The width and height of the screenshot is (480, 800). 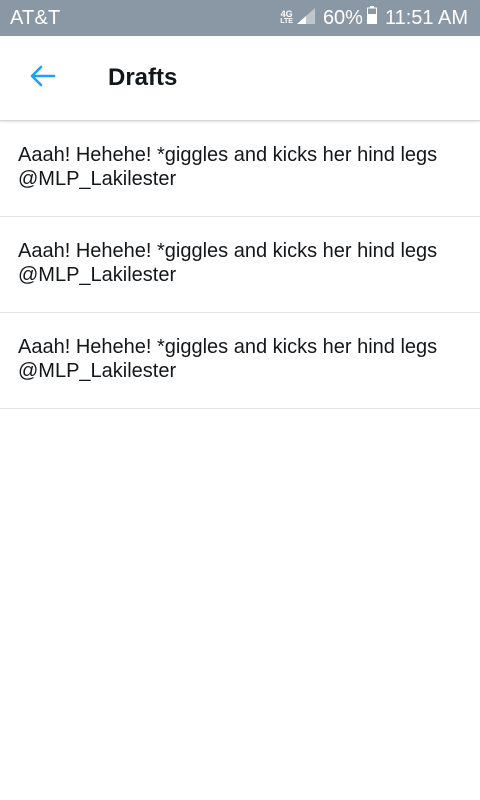 What do you see at coordinates (305, 18) in the screenshot?
I see `signal-icon` at bounding box center [305, 18].